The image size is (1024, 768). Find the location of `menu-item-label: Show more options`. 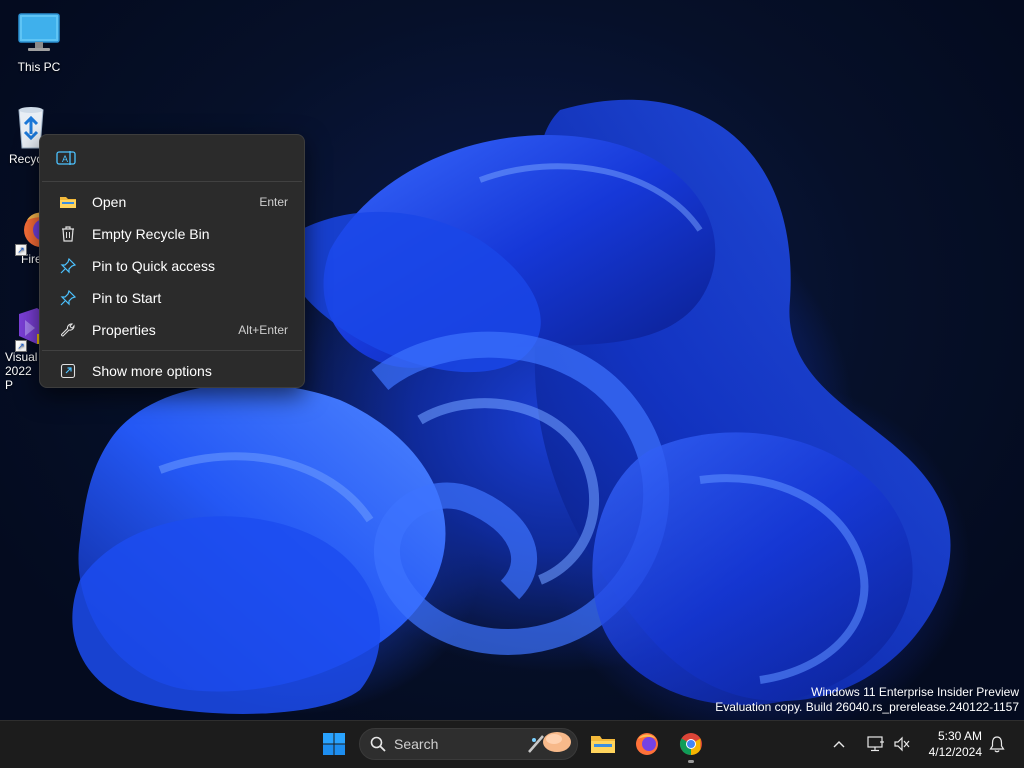

menu-item-label: Show more options is located at coordinates (152, 371).